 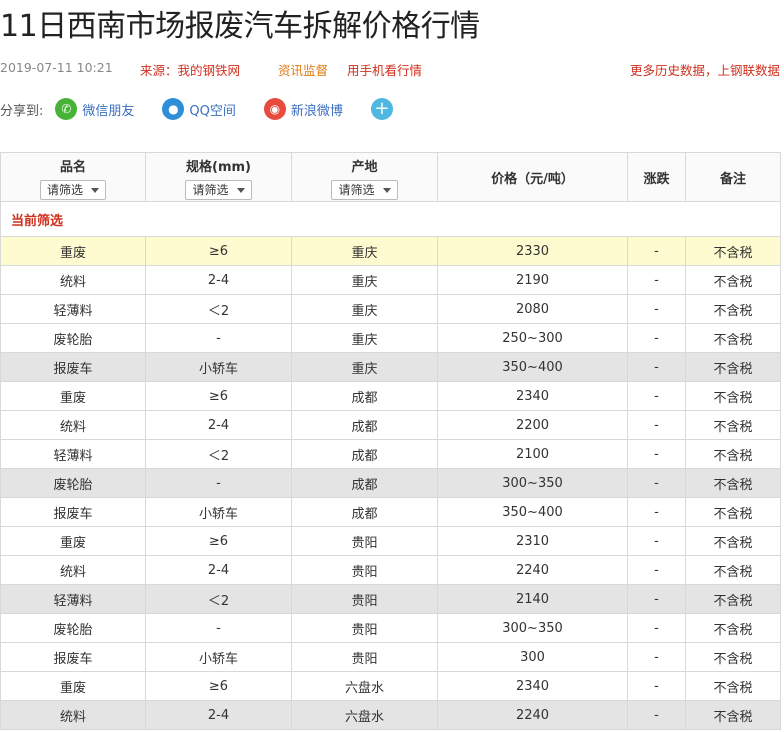 What do you see at coordinates (390, 715) in the screenshot?
I see `table-row: 统料 2-4 六盘水 2240- 不含税` at bounding box center [390, 715].